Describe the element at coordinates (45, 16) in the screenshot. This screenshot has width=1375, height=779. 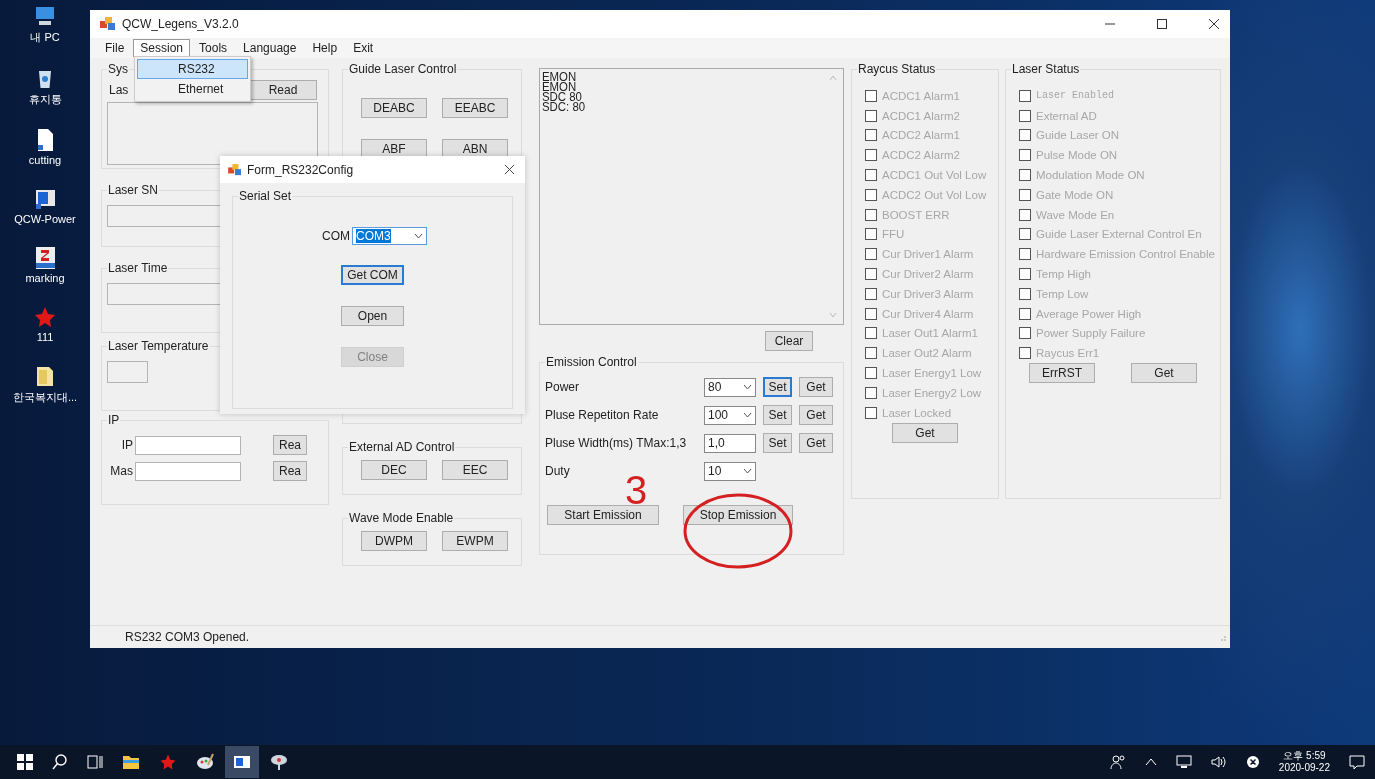
I see `computer-icon` at that location.